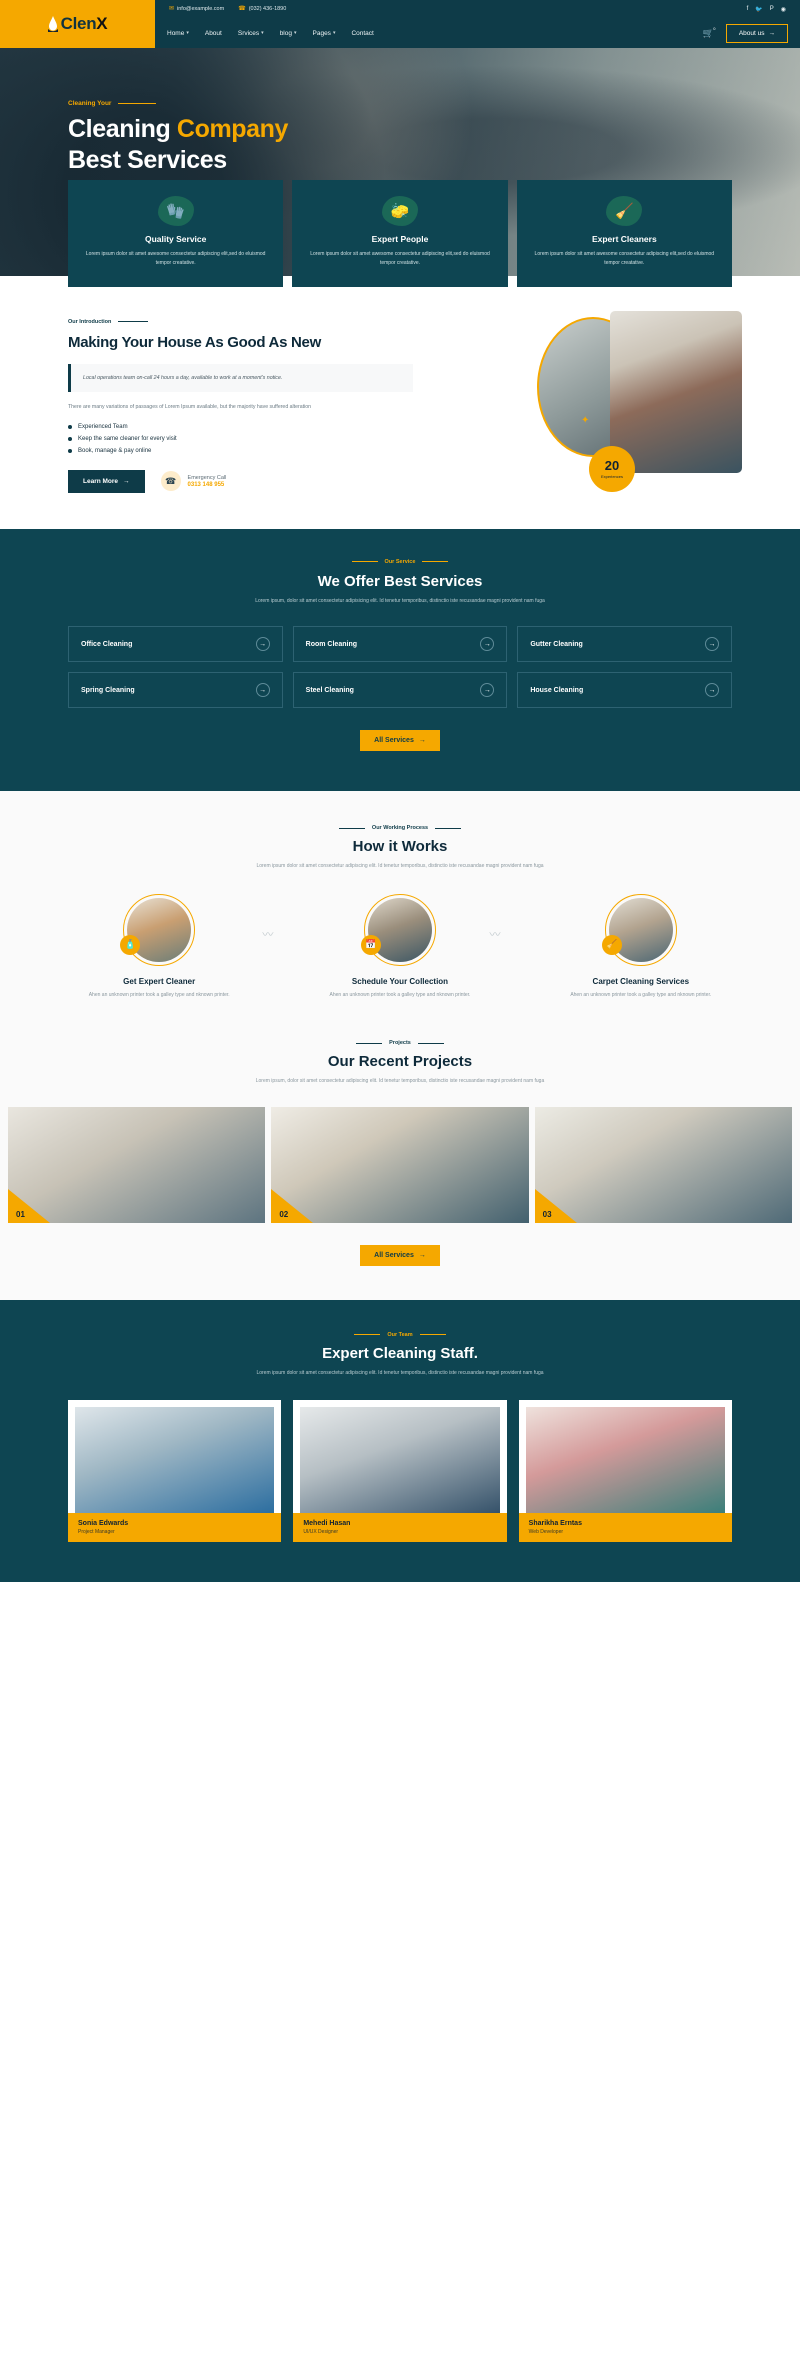 This screenshot has width=800, height=2376. I want to click on project-card-2: 02, so click(400, 1164).